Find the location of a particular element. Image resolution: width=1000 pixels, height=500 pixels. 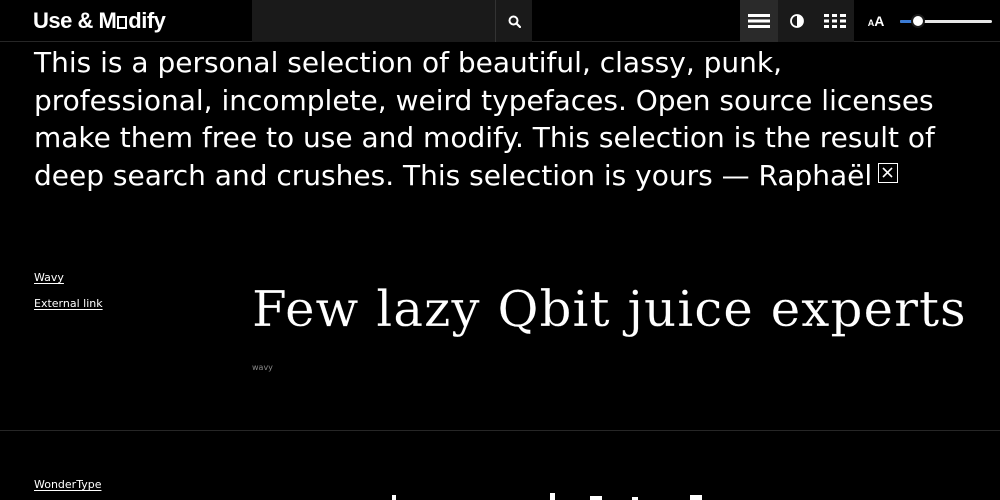

entry-divider is located at coordinates (500, 430).